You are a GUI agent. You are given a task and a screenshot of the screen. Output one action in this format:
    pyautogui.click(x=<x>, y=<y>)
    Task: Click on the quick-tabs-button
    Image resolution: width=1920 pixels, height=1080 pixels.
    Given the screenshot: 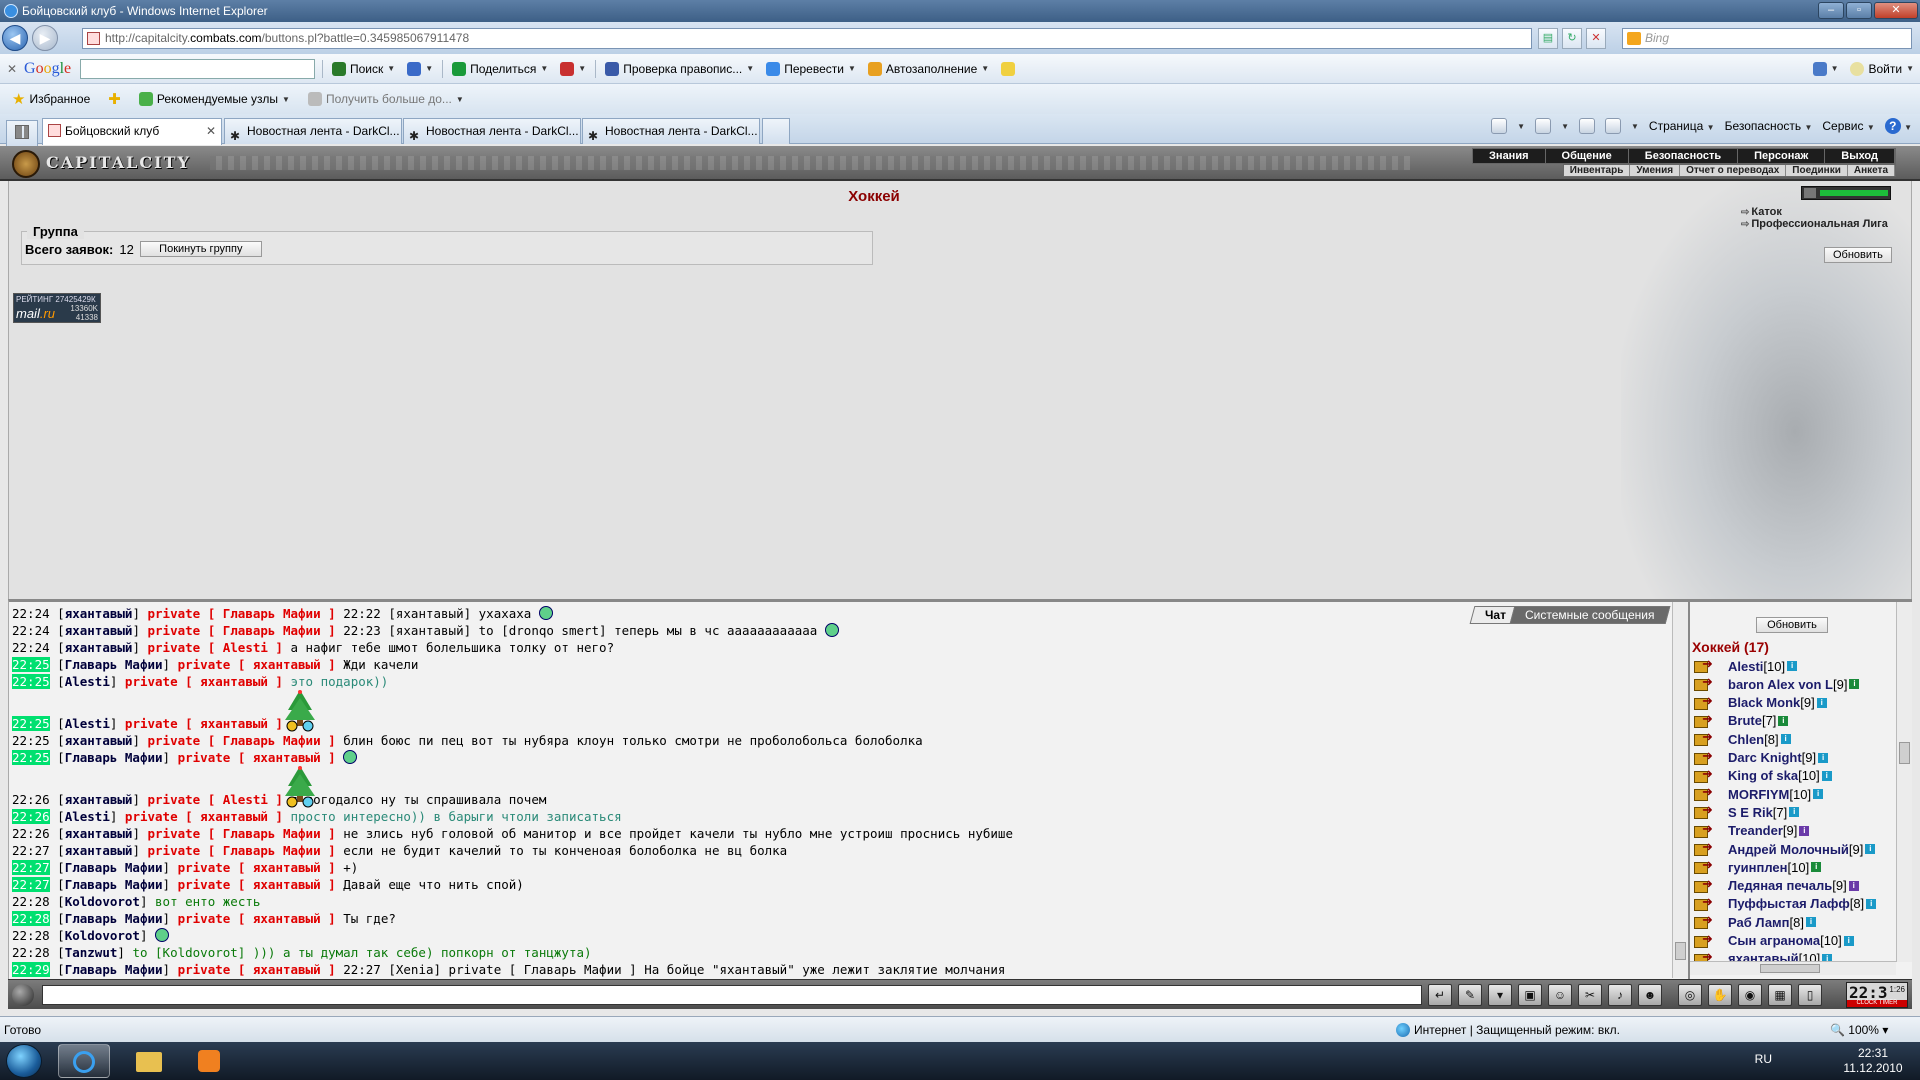 What is the action you would take?
    pyautogui.click(x=22, y=133)
    